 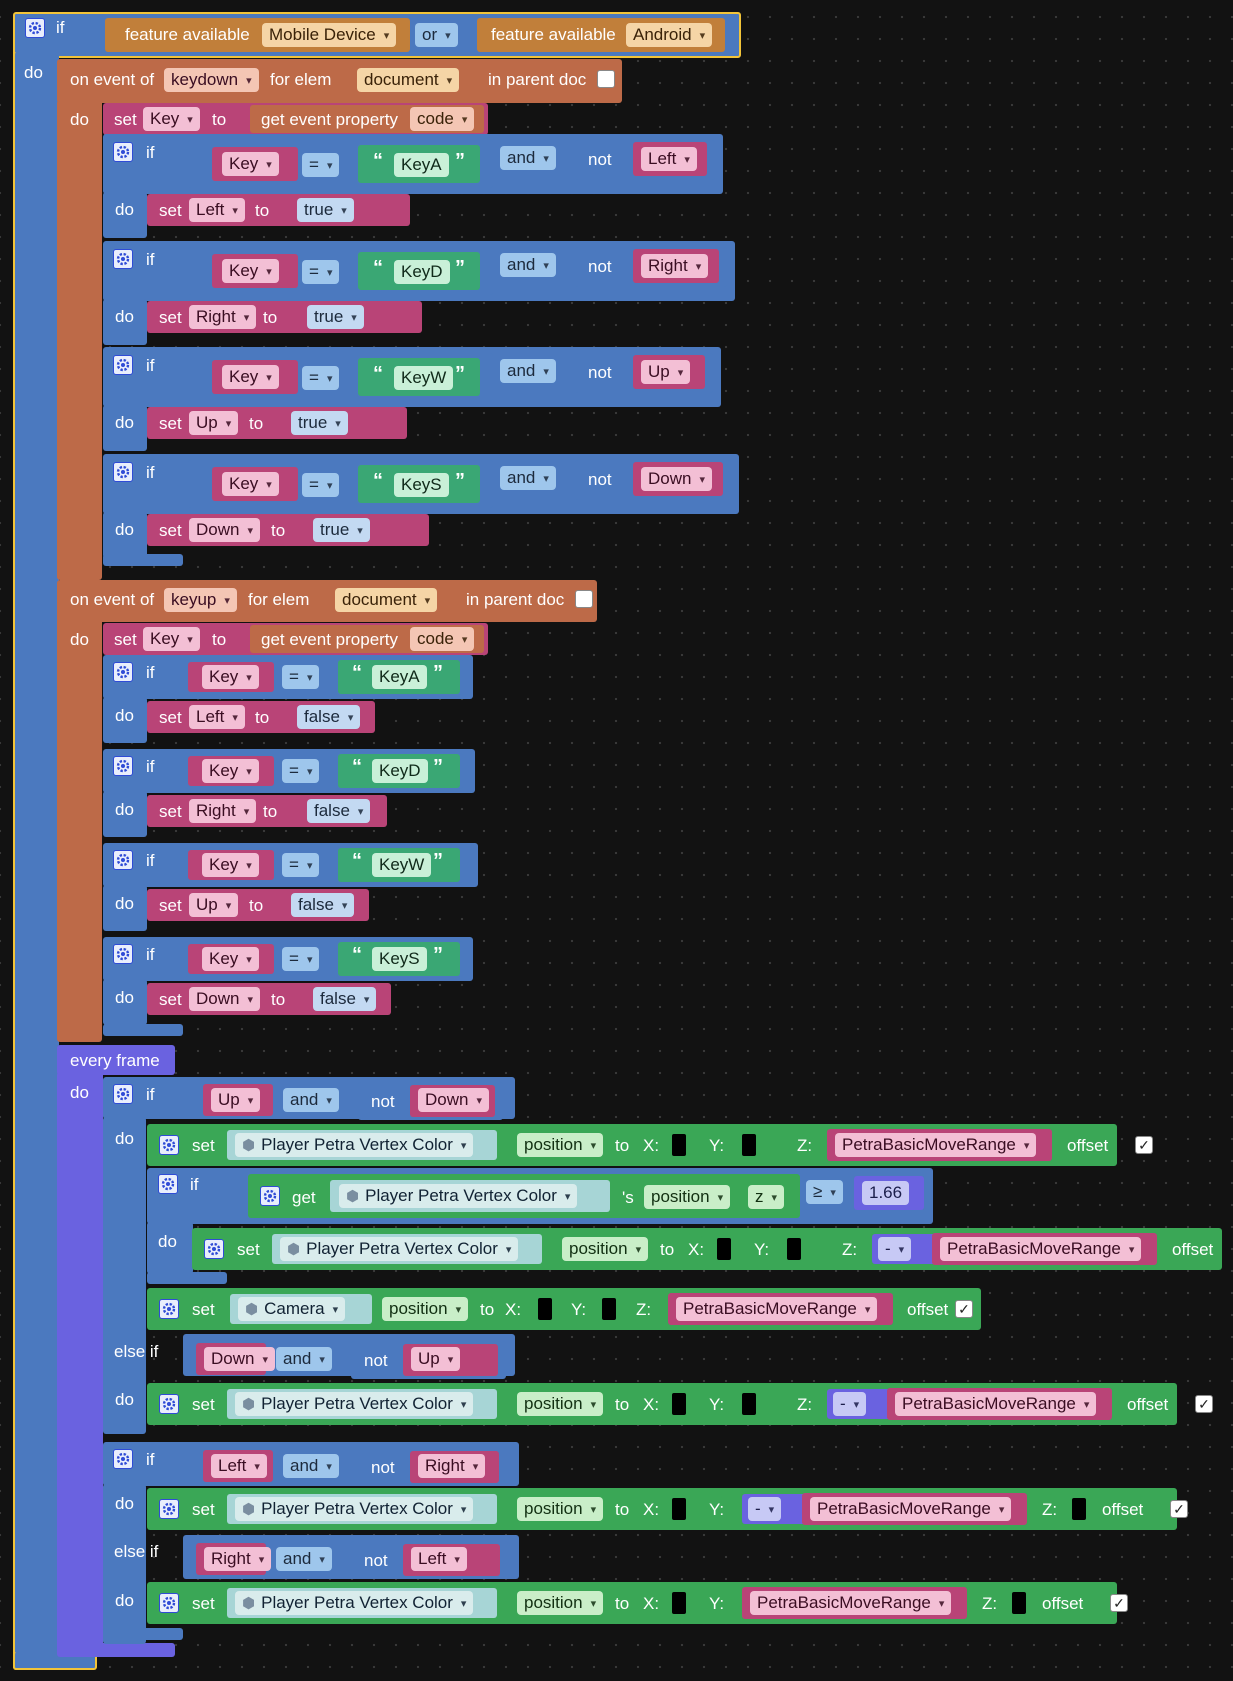 What do you see at coordinates (886, 1193) in the screenshot?
I see `number-value: 1.66` at bounding box center [886, 1193].